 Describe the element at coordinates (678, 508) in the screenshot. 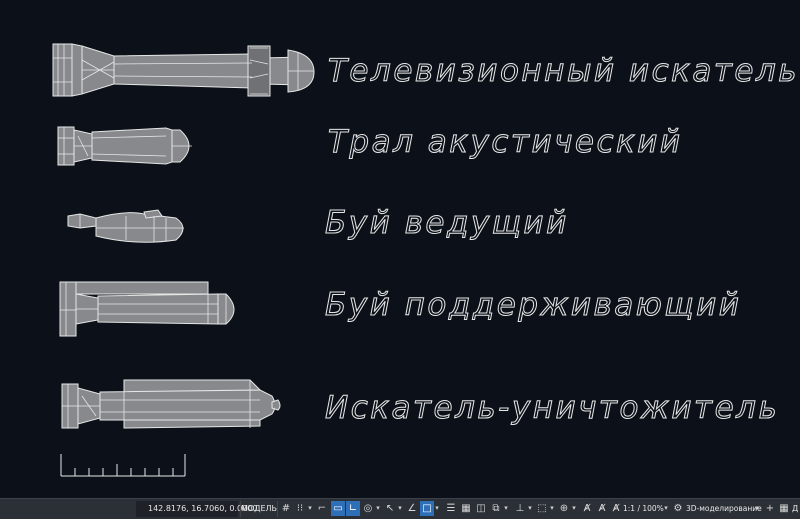

I see `gear-icon: ⚙` at that location.